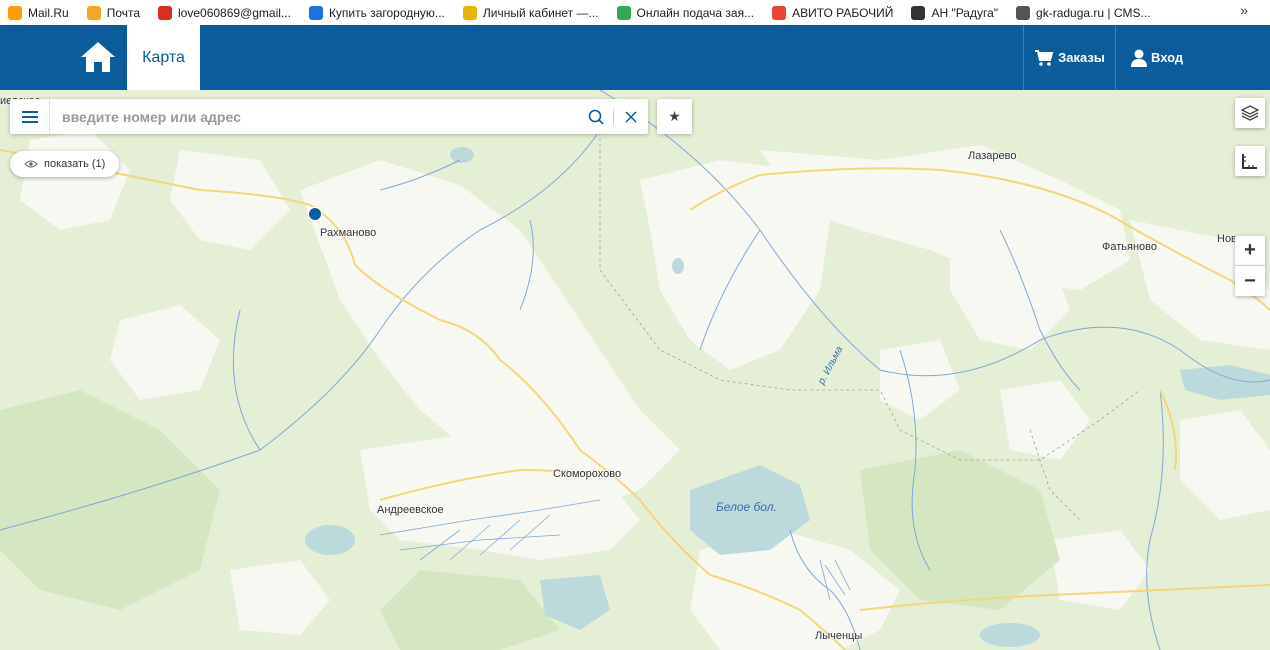  I want to click on bookmark-item: АН "Радуга", so click(955, 12).